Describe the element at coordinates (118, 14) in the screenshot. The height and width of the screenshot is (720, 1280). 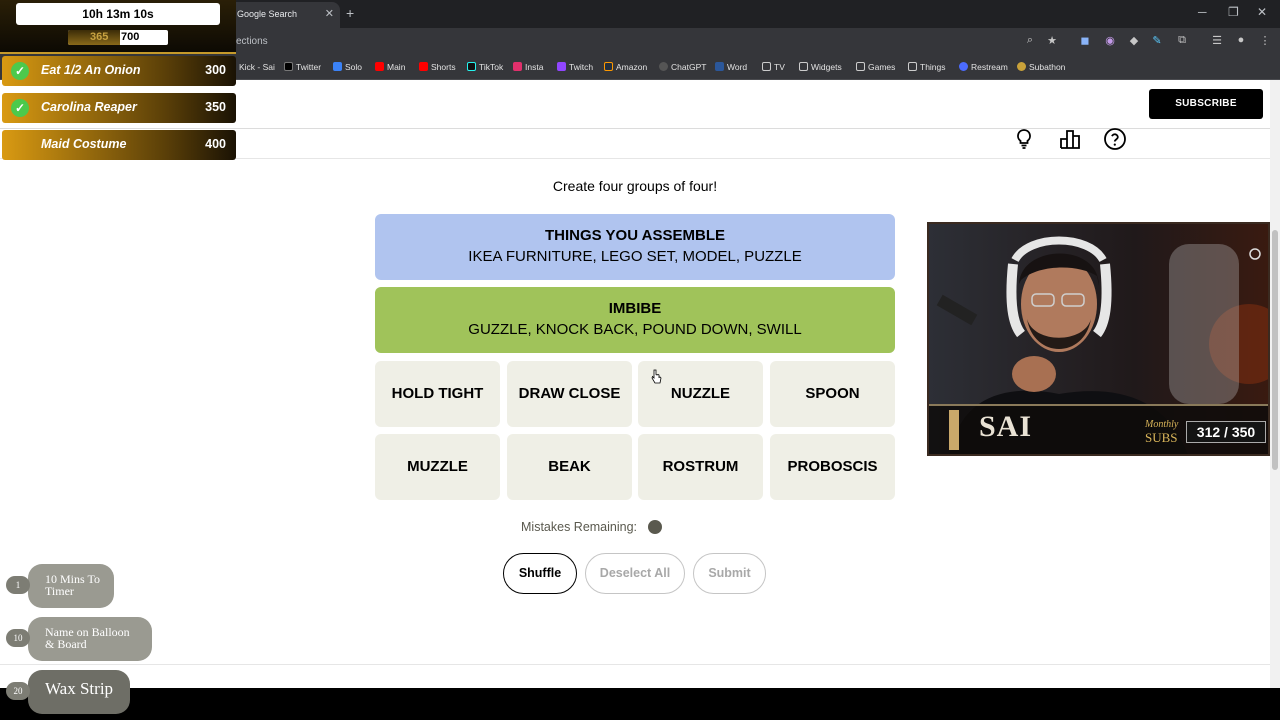
I see `subathon-timer: 10h 13m 10s` at that location.